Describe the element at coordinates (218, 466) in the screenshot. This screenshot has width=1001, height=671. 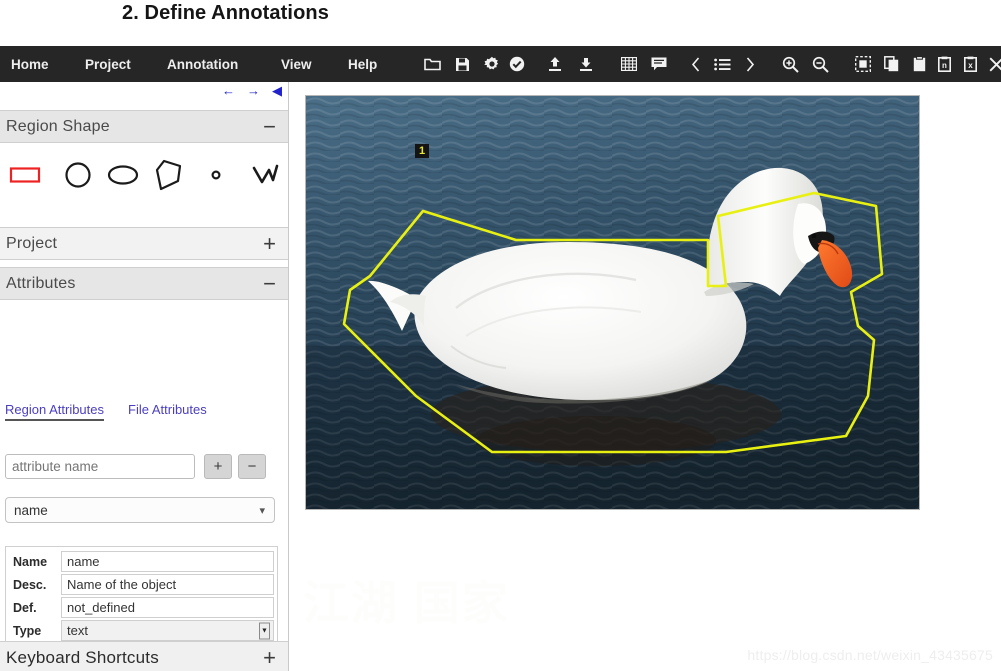
I see `add-attribute-button: +` at that location.